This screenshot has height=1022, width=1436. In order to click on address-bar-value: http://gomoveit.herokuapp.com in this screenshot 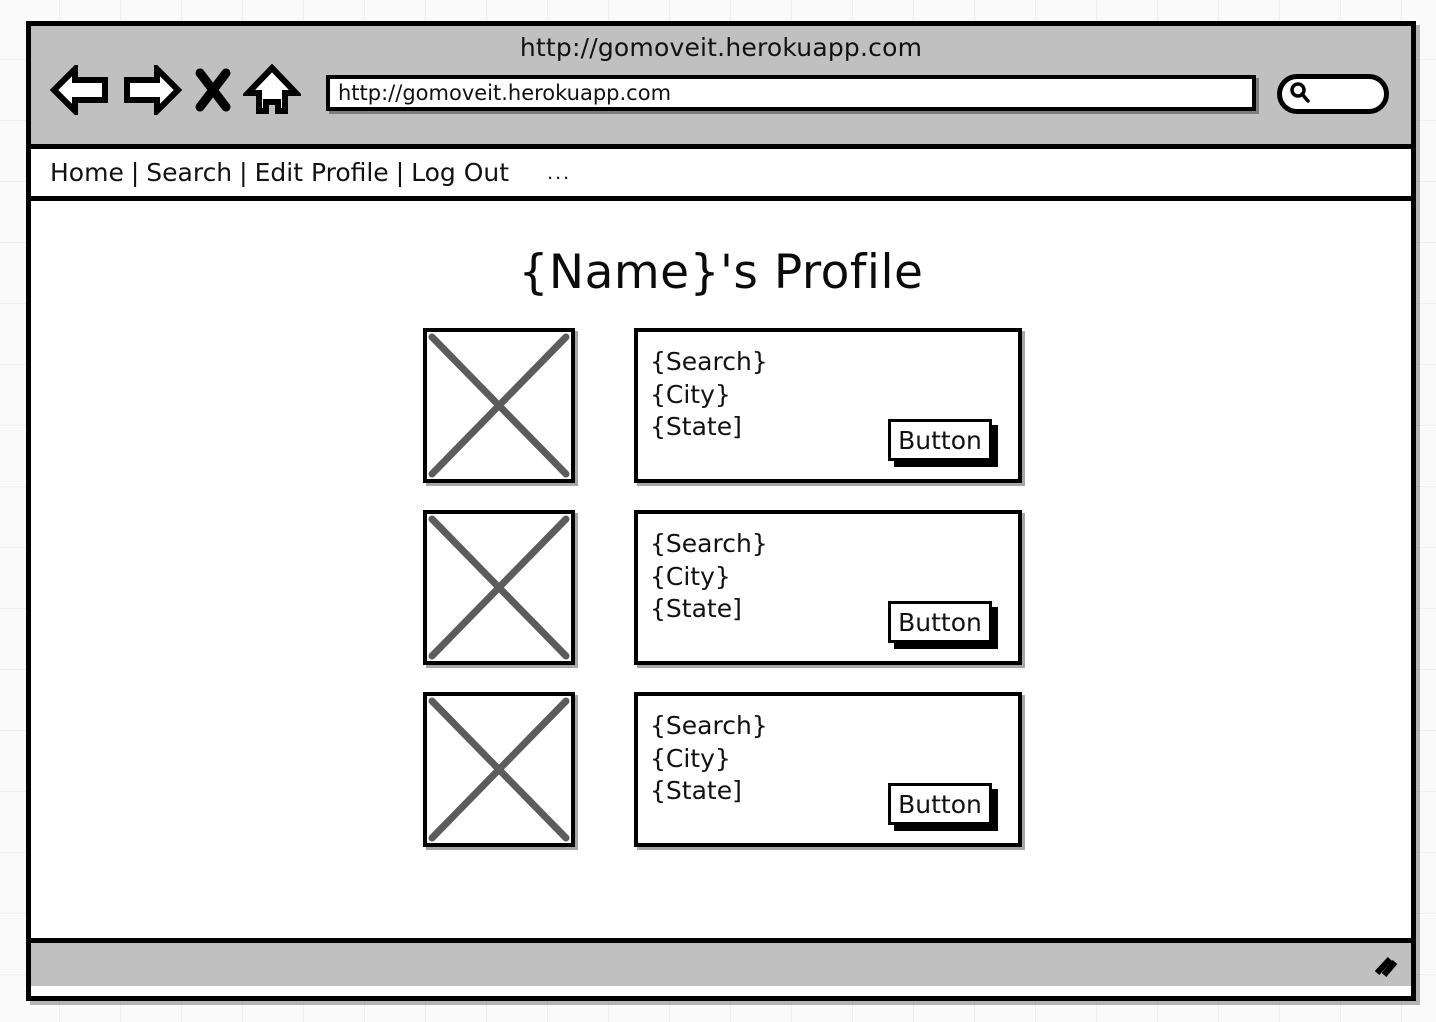, I will do `click(505, 93)`.